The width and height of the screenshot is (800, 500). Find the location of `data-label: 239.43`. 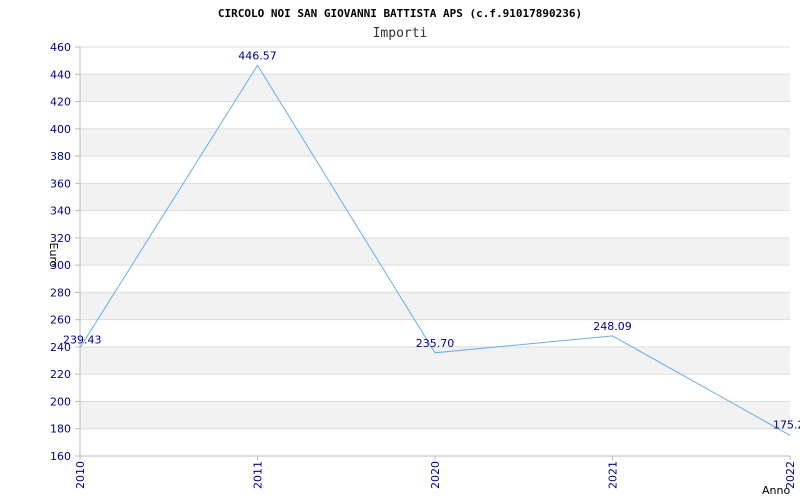

data-label: 239.43 is located at coordinates (82, 340).